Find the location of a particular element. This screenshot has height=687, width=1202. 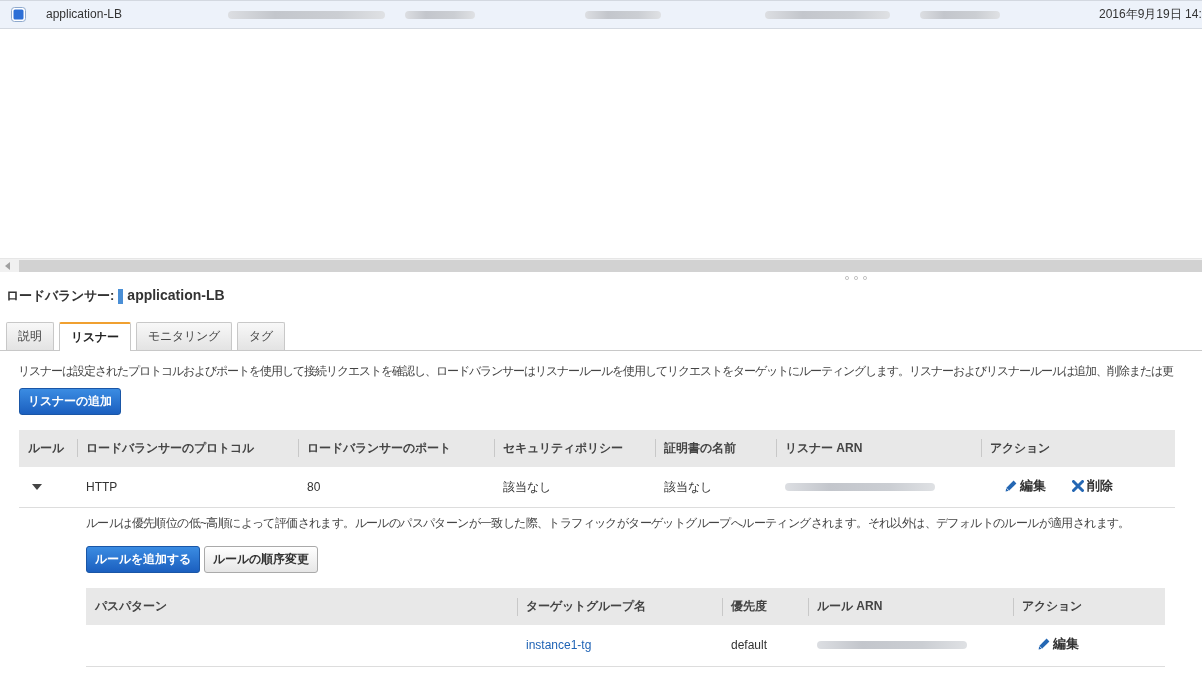

panel-title: application-LB is located at coordinates (176, 296).